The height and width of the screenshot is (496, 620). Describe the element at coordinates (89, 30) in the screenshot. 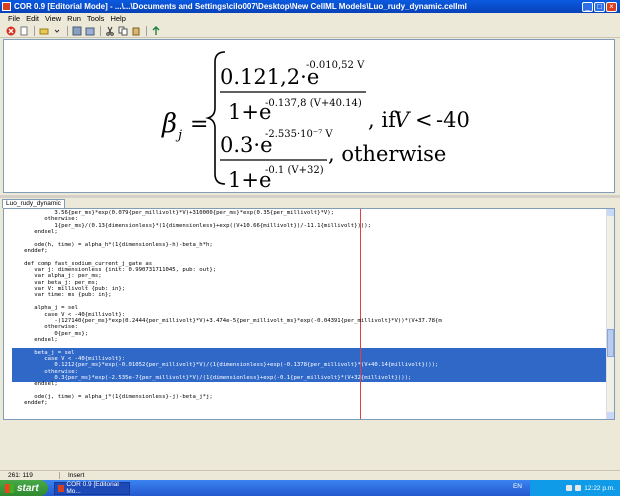

I see `save-all-icon` at that location.